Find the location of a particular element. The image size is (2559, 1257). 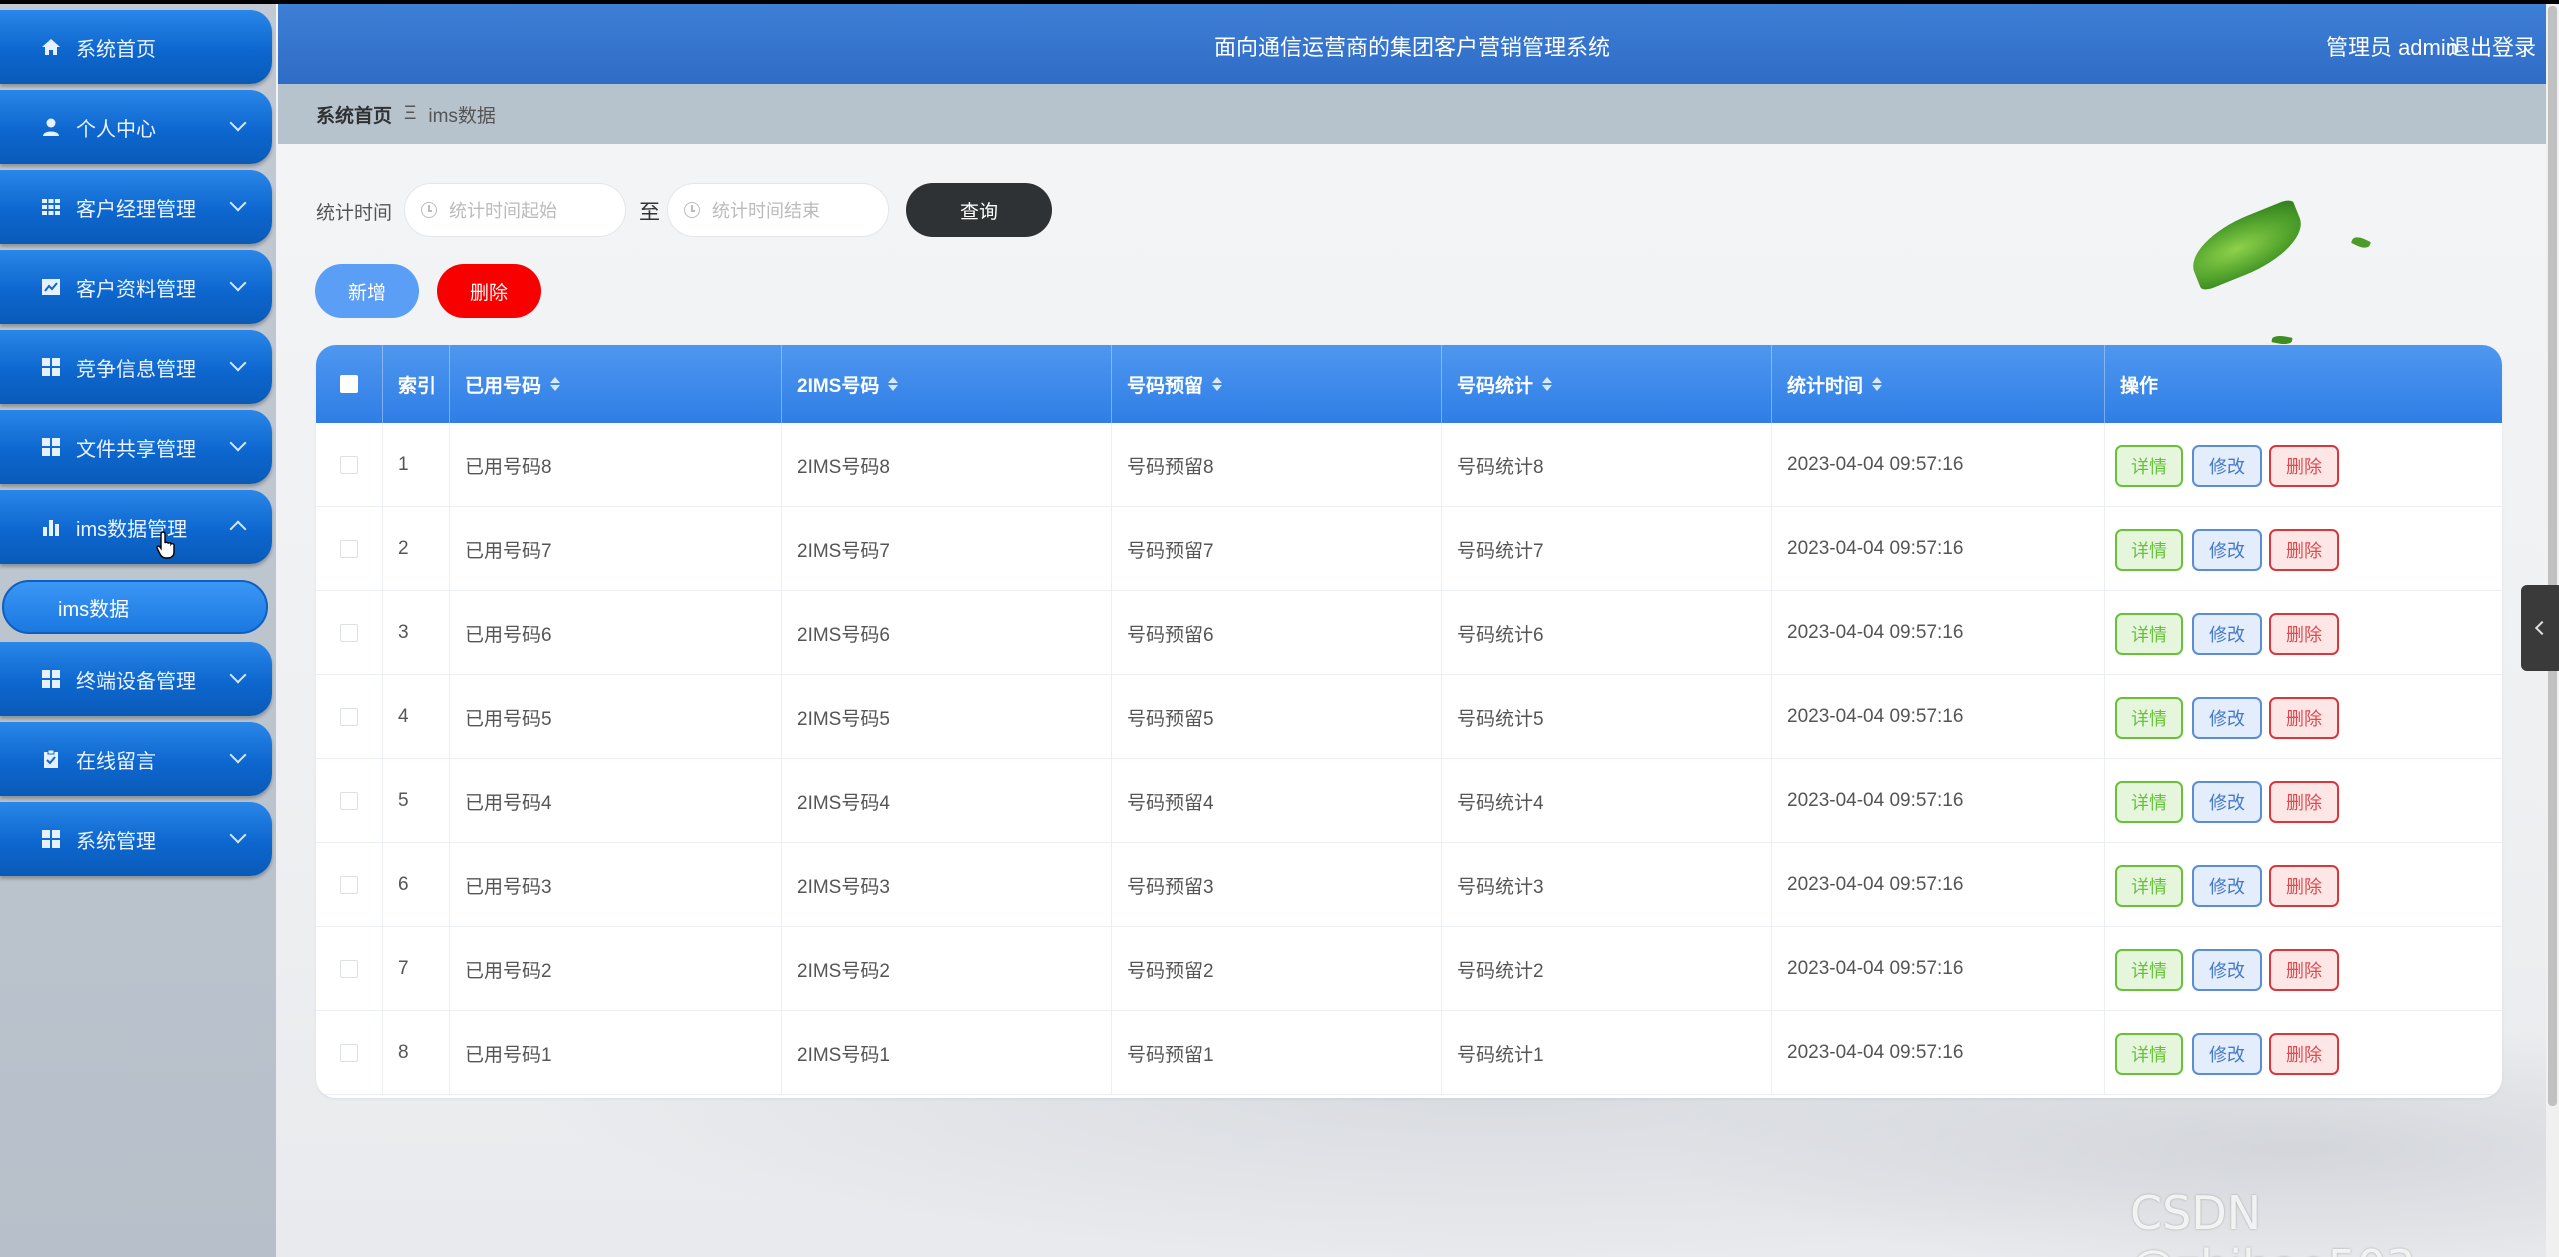

sidebar-item-home: 系统首页 is located at coordinates (136, 47).